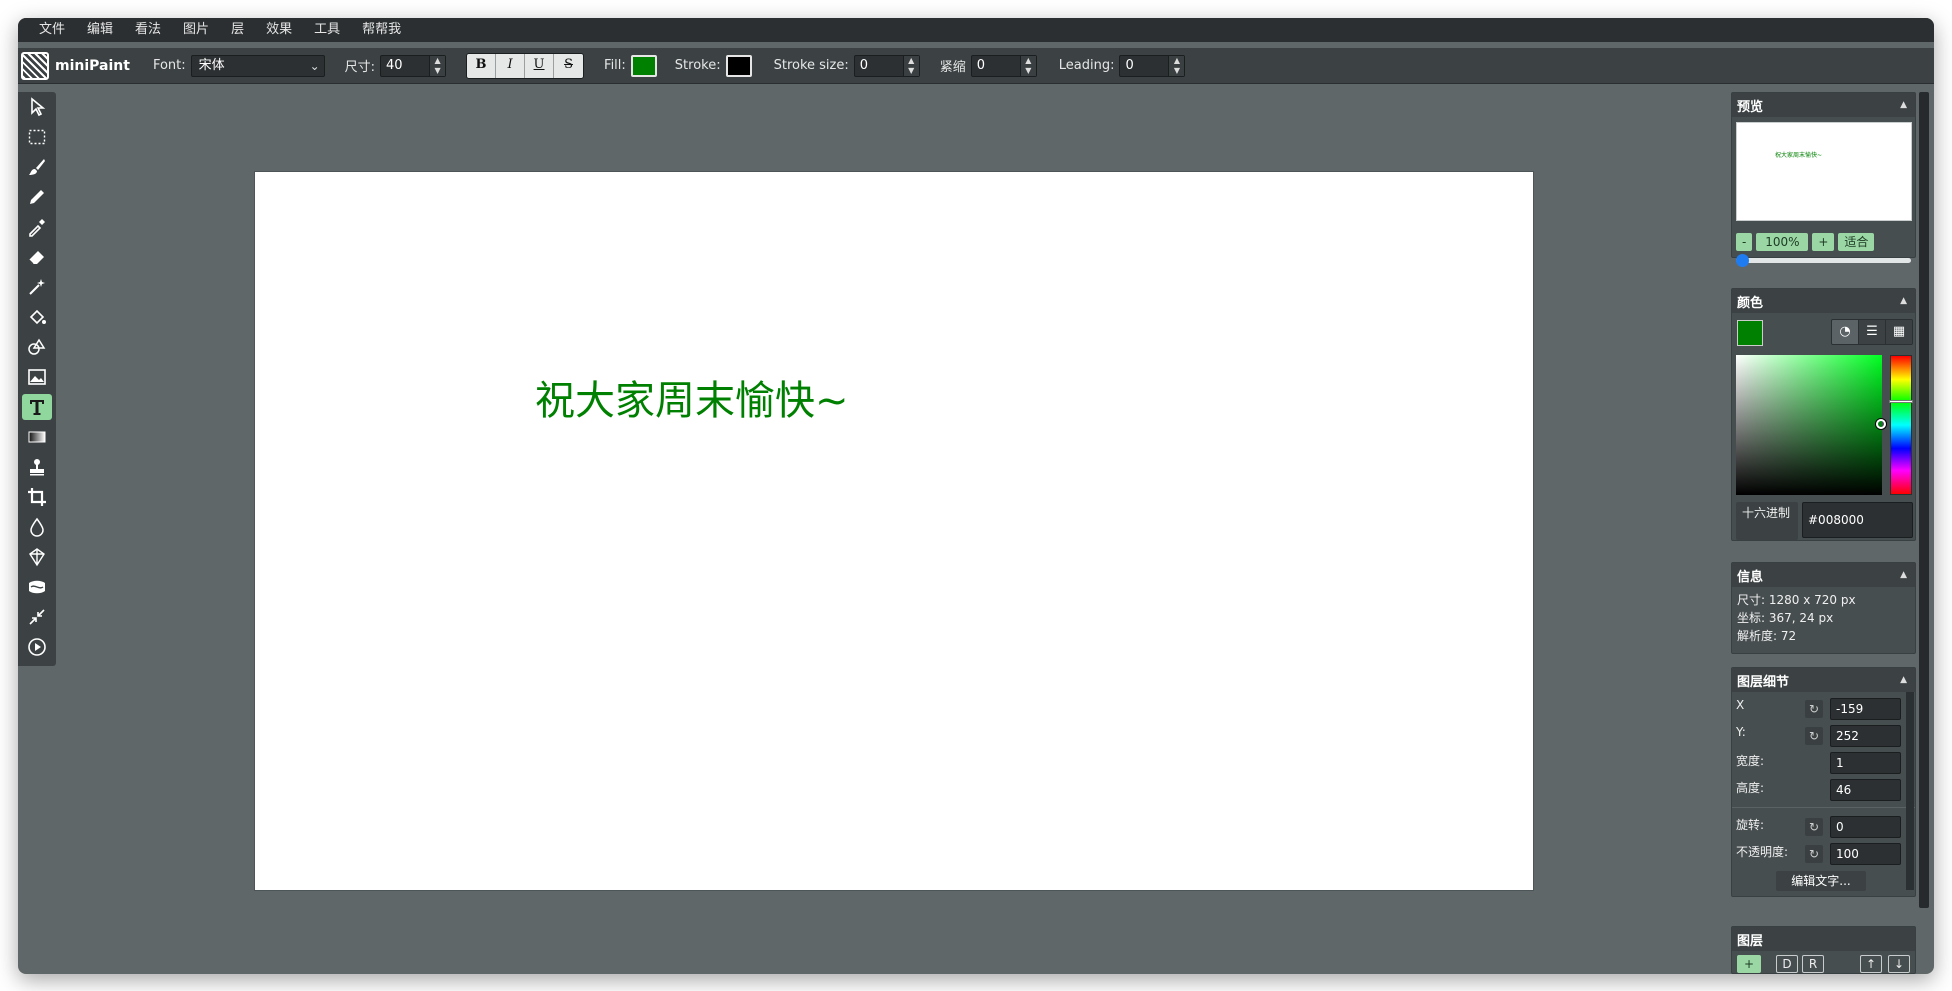  What do you see at coordinates (1152, 65) in the screenshot?
I see `leading-input: 0 ▲ ▼` at bounding box center [1152, 65].